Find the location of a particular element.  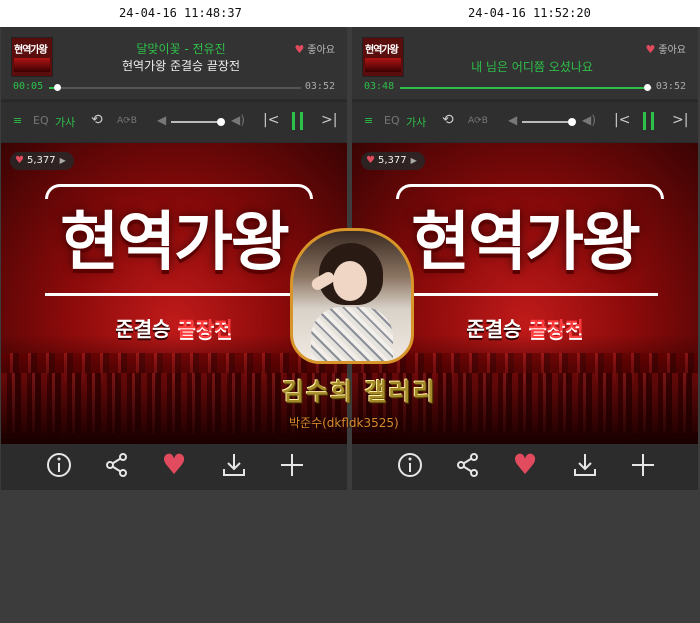

progress-fill is located at coordinates (523, 88).